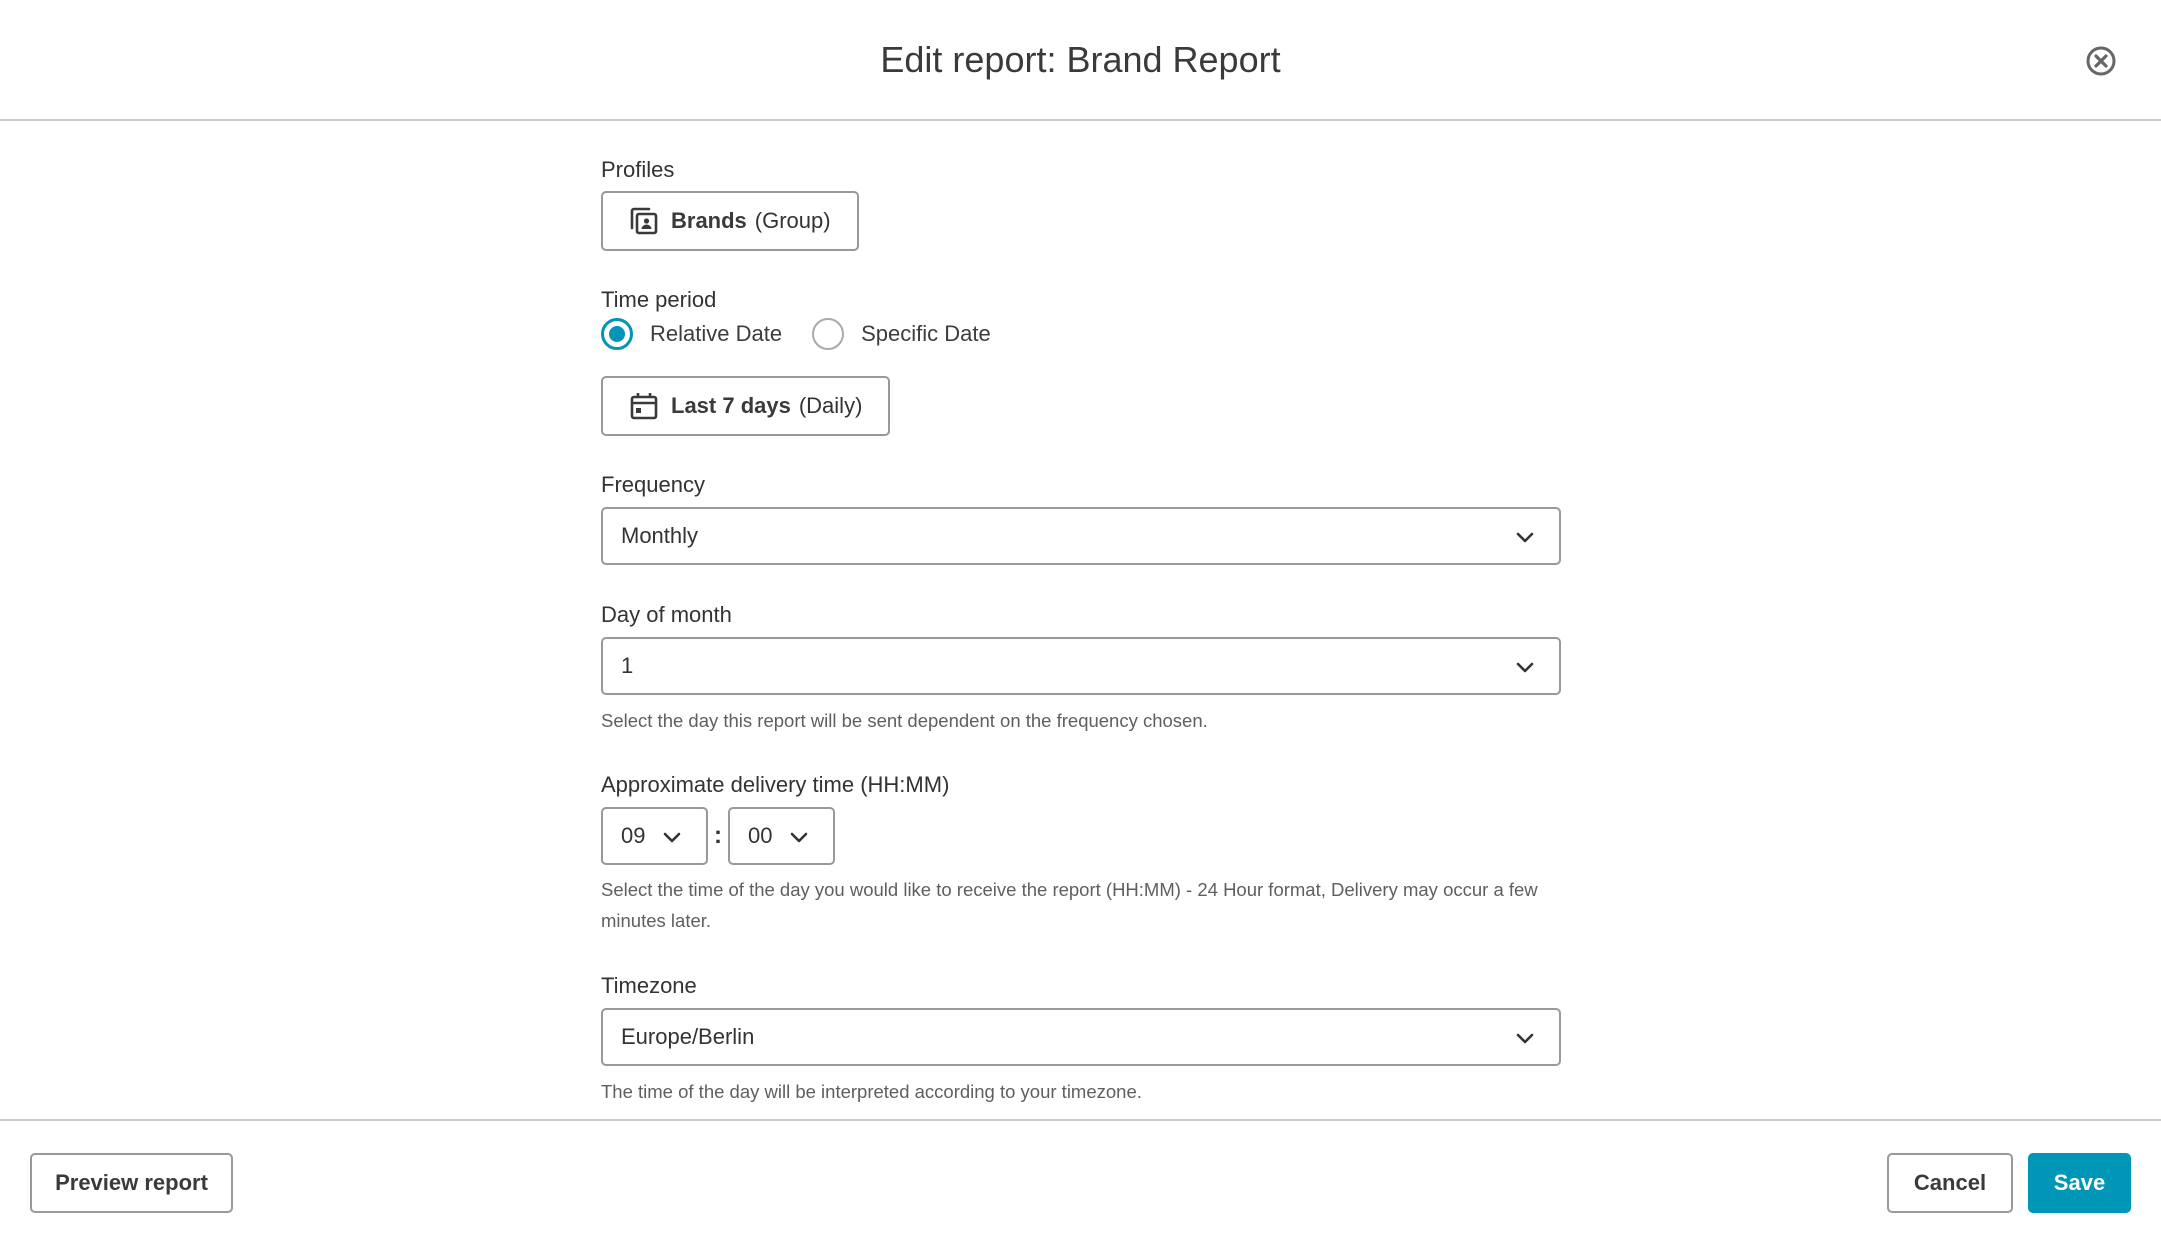  I want to click on calendar-icon, so click(644, 406).